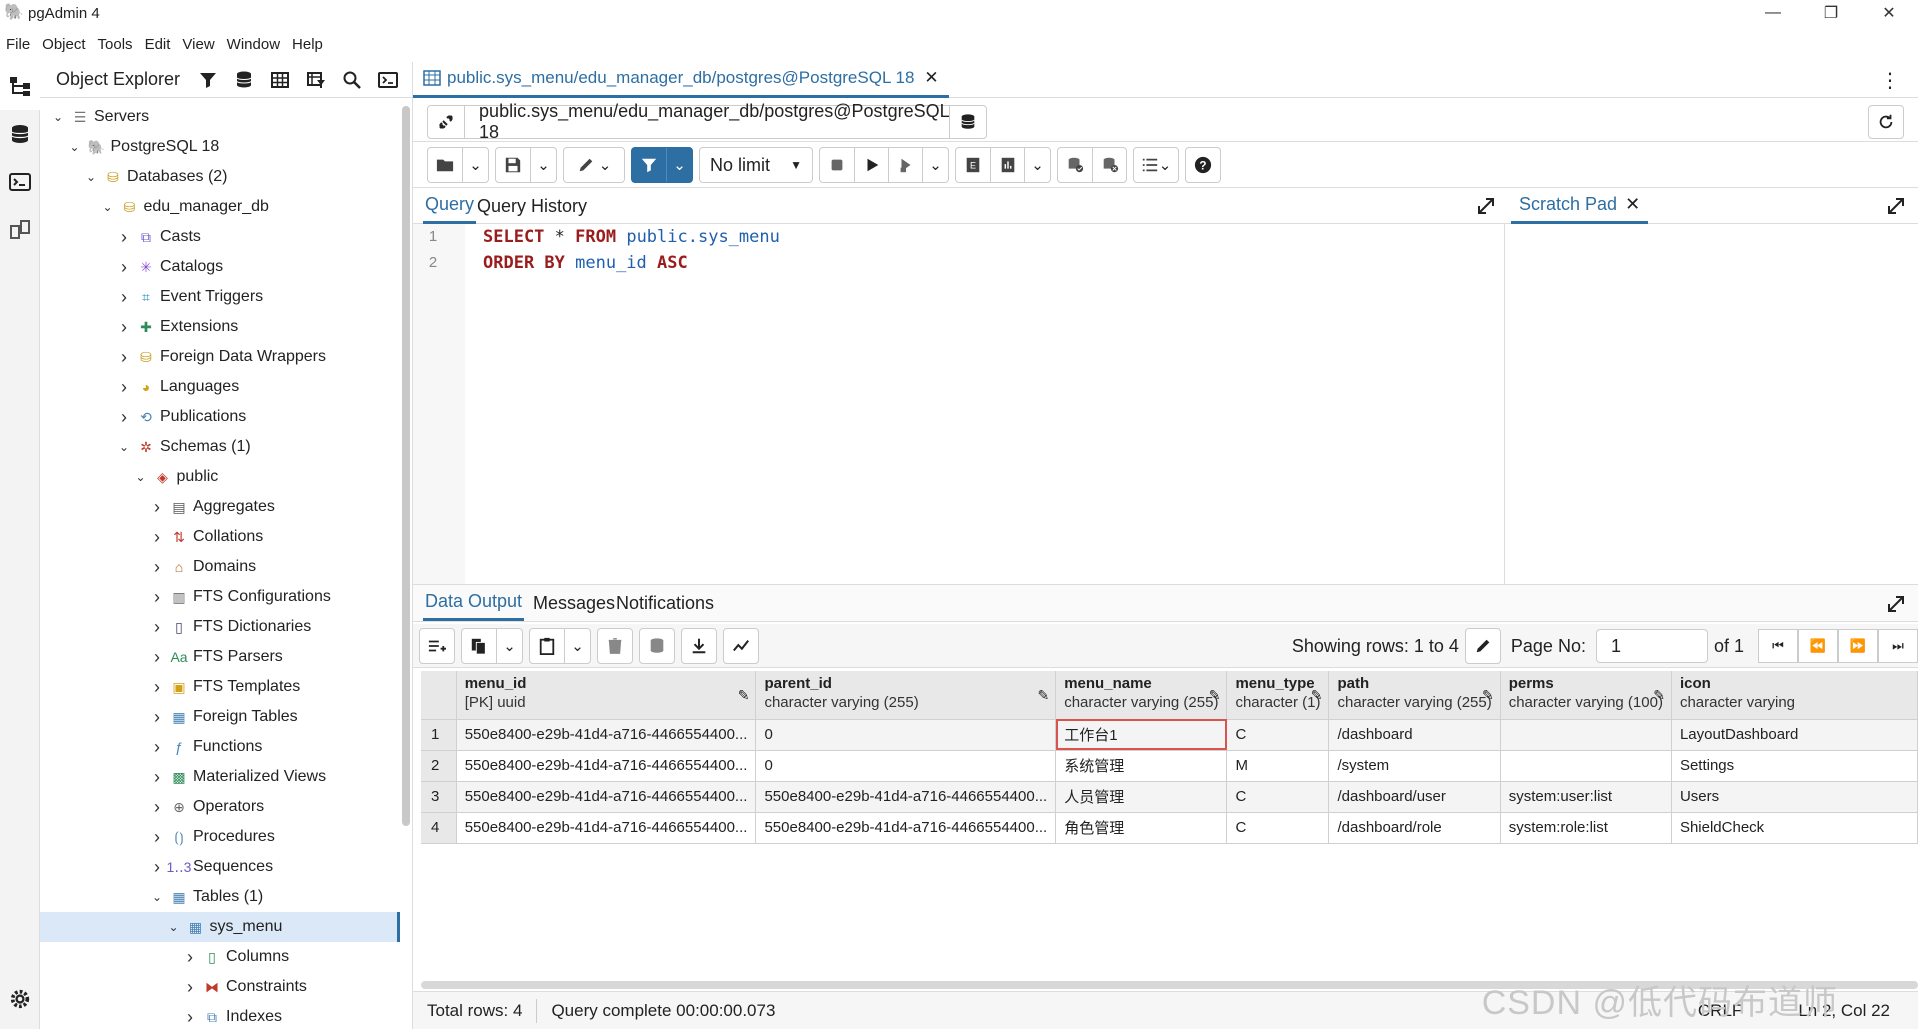 The width and height of the screenshot is (1918, 1030). Describe the element at coordinates (1818, 646) in the screenshot. I see `prev-page-icon: ⏪` at that location.